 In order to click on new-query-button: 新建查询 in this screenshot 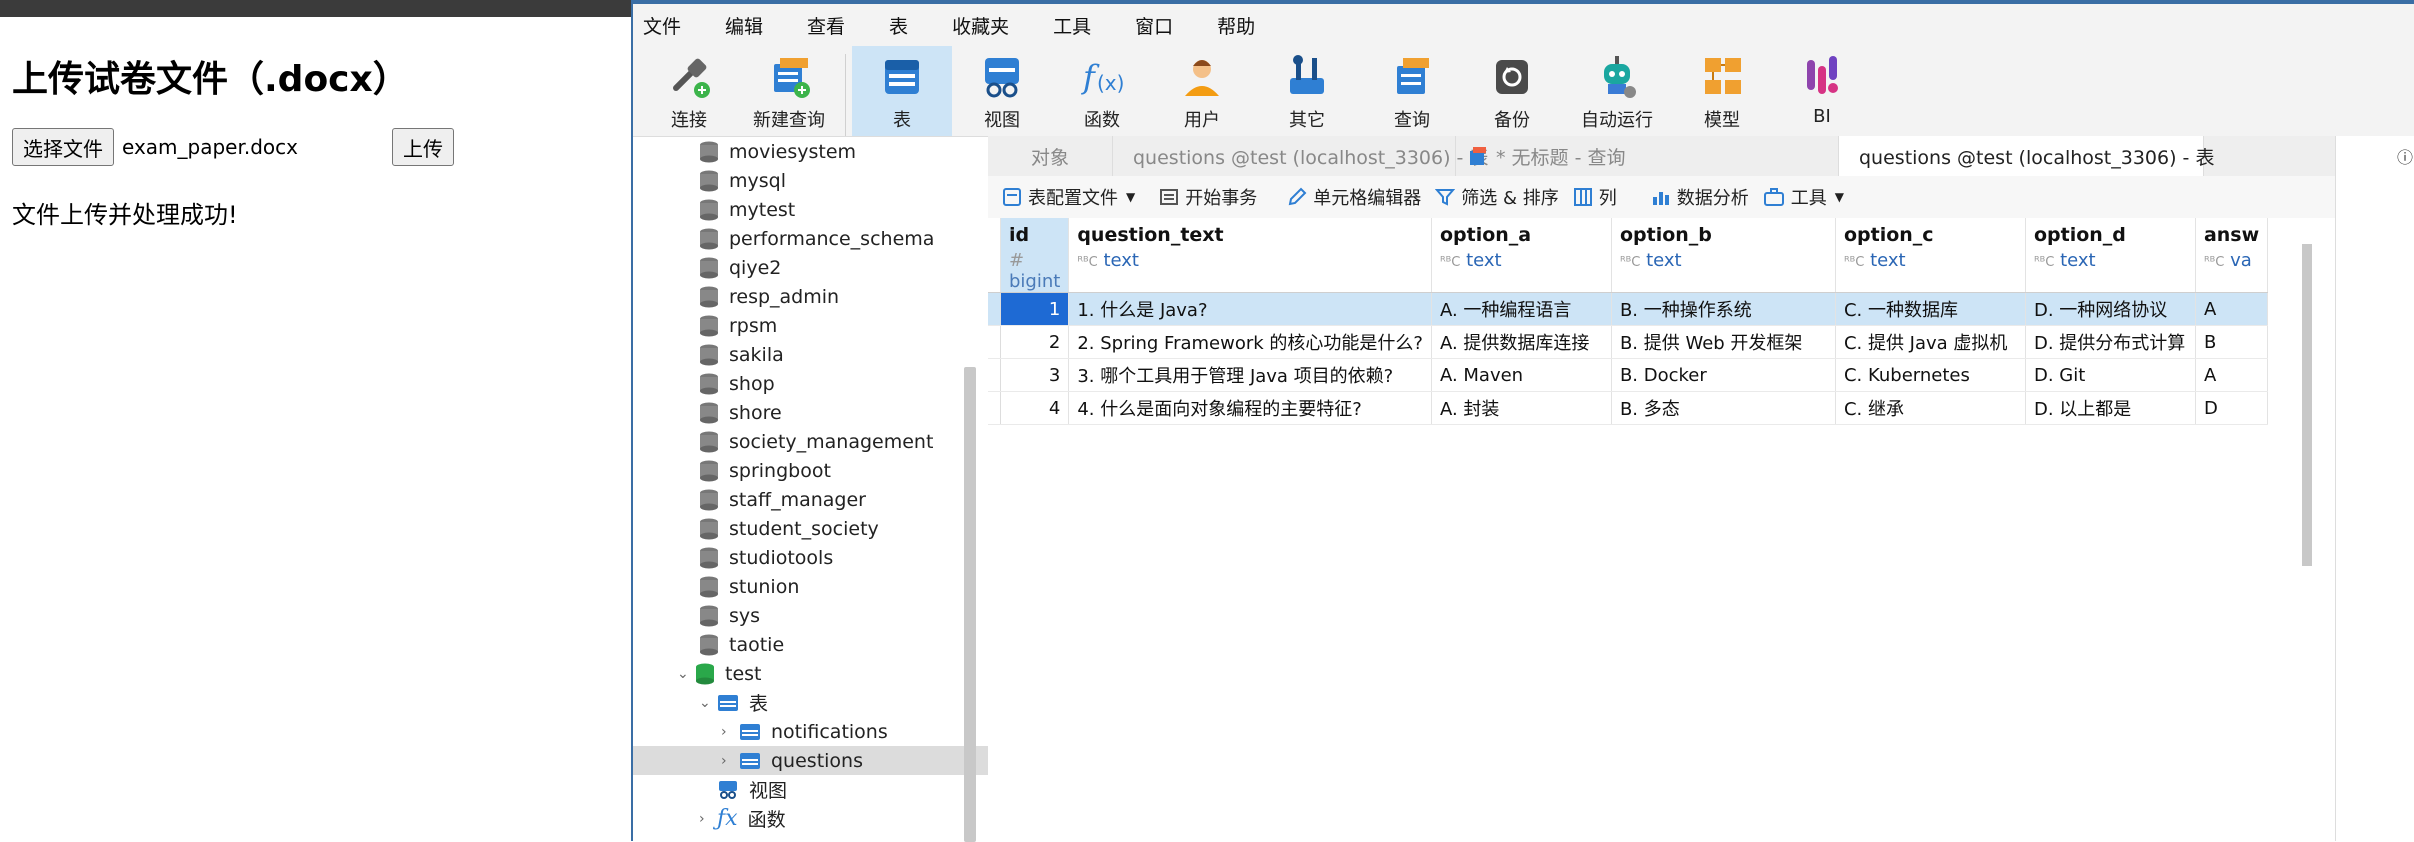, I will do `click(789, 94)`.